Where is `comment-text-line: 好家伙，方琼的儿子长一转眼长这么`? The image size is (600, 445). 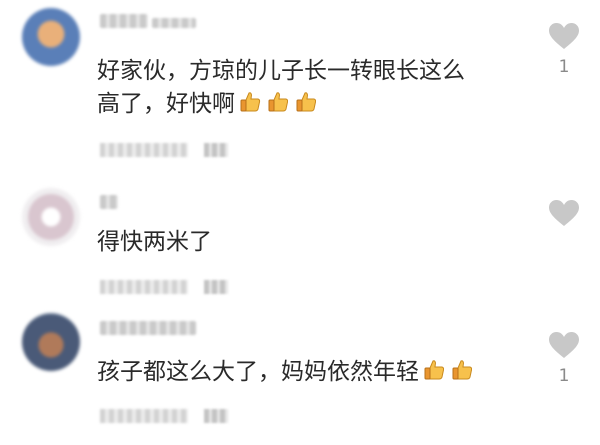
comment-text-line: 好家伙，方琼的儿子长一转眼长这么 is located at coordinates (281, 71).